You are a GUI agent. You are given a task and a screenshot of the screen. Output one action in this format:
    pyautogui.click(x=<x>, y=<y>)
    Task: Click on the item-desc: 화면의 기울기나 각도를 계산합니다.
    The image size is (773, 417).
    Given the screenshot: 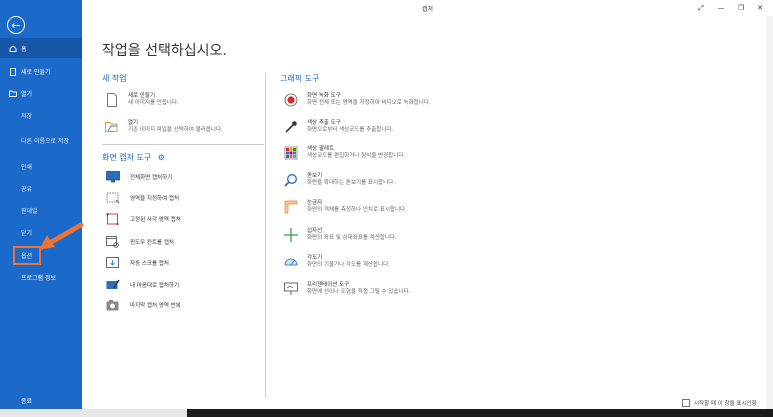 What is the action you would take?
    pyautogui.click(x=348, y=265)
    